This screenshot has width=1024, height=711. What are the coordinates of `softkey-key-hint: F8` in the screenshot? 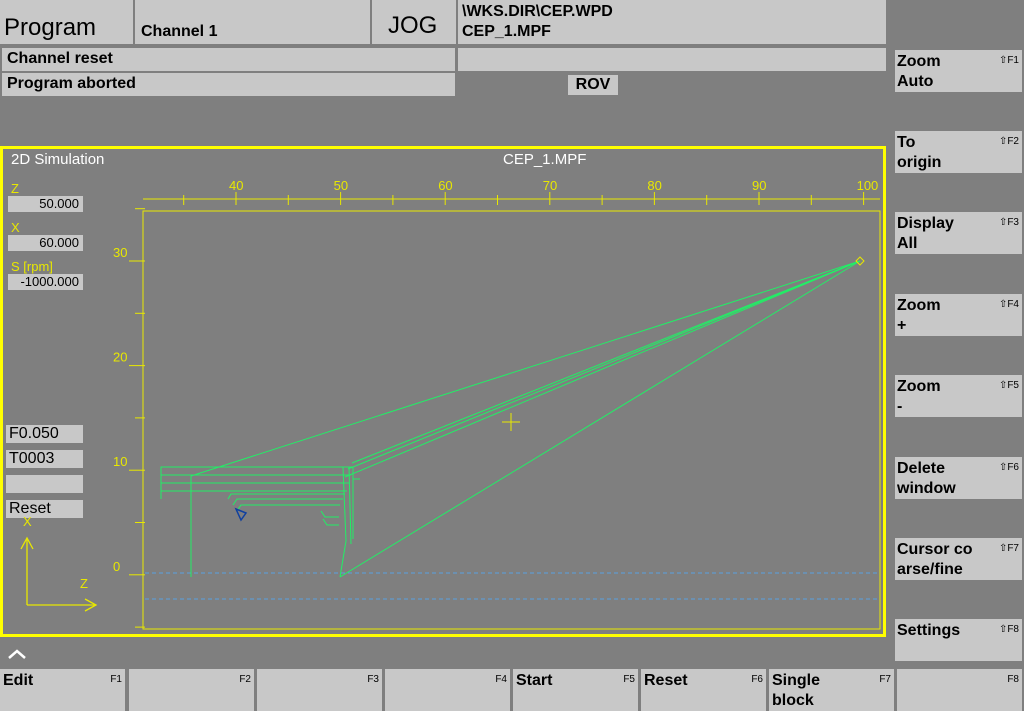 It's located at (1013, 679).